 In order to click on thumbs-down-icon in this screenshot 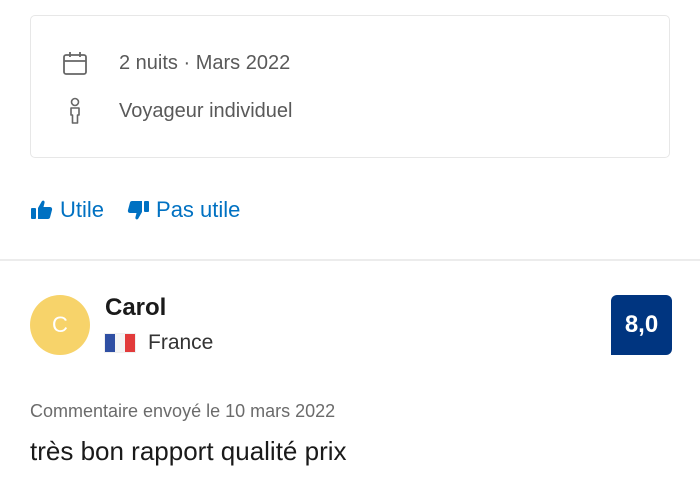, I will do `click(138, 210)`.